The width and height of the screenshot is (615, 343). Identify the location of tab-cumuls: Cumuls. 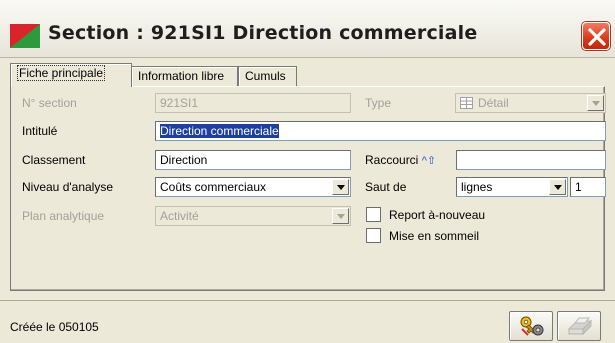
(267, 76).